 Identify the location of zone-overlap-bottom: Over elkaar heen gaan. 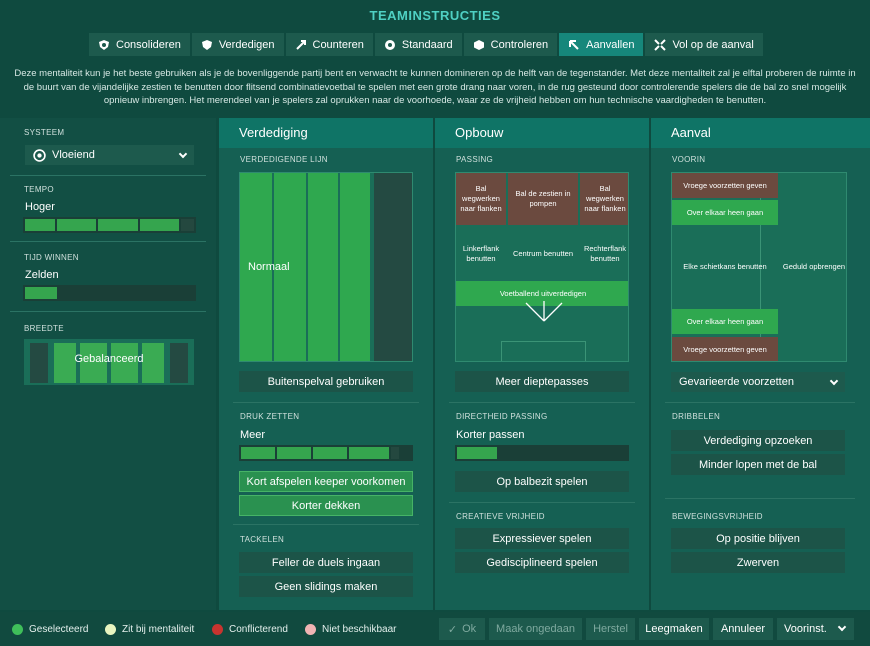
(725, 321).